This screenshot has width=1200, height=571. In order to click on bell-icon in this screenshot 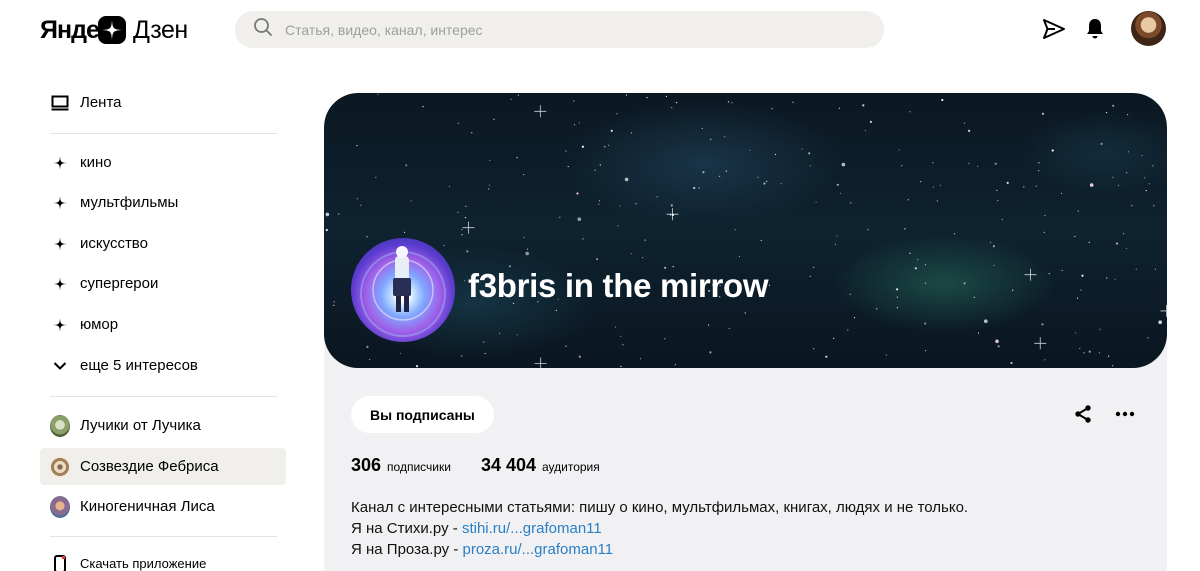, I will do `click(1095, 29)`.